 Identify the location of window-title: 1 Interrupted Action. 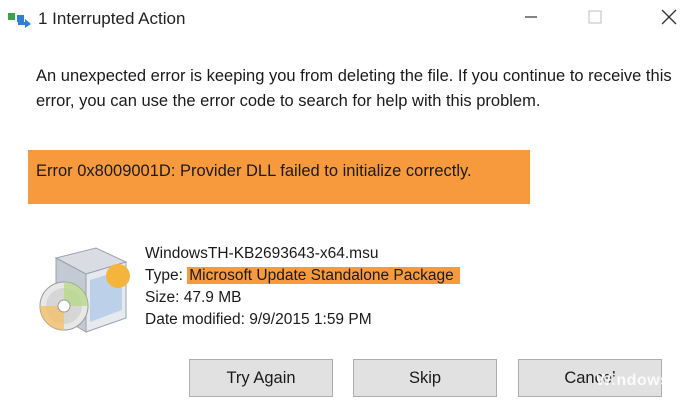
(112, 18).